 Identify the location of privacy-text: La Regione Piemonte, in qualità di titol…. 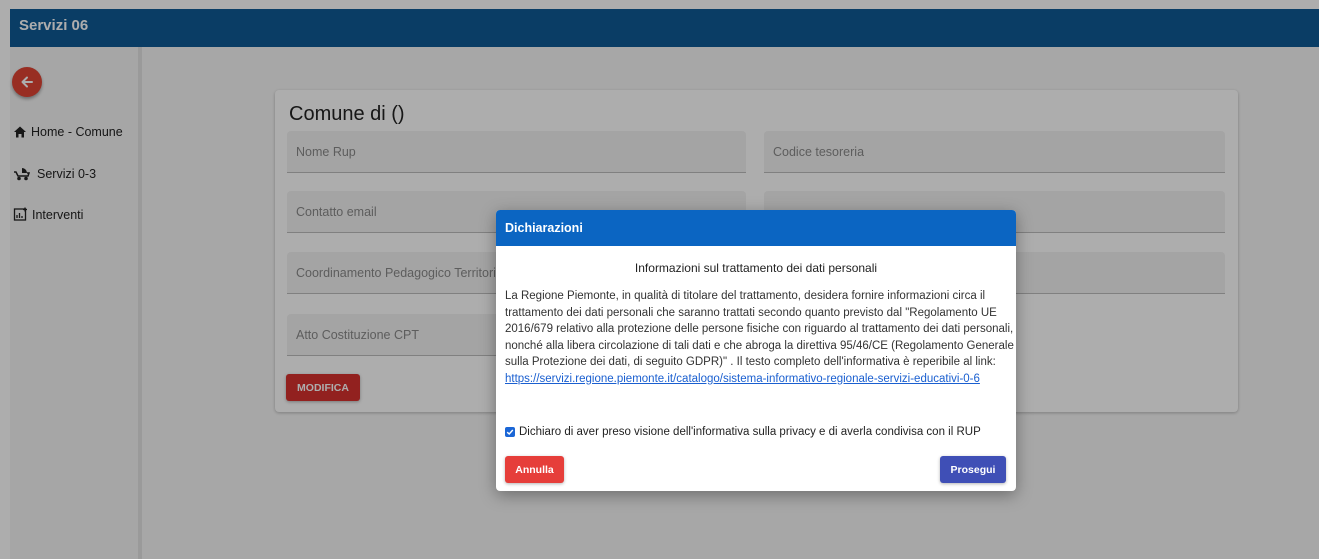
(759, 329).